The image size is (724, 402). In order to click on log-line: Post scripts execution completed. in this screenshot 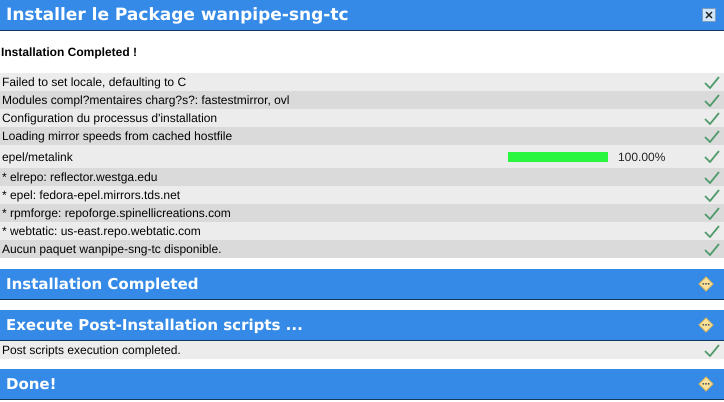, I will do `click(91, 350)`.